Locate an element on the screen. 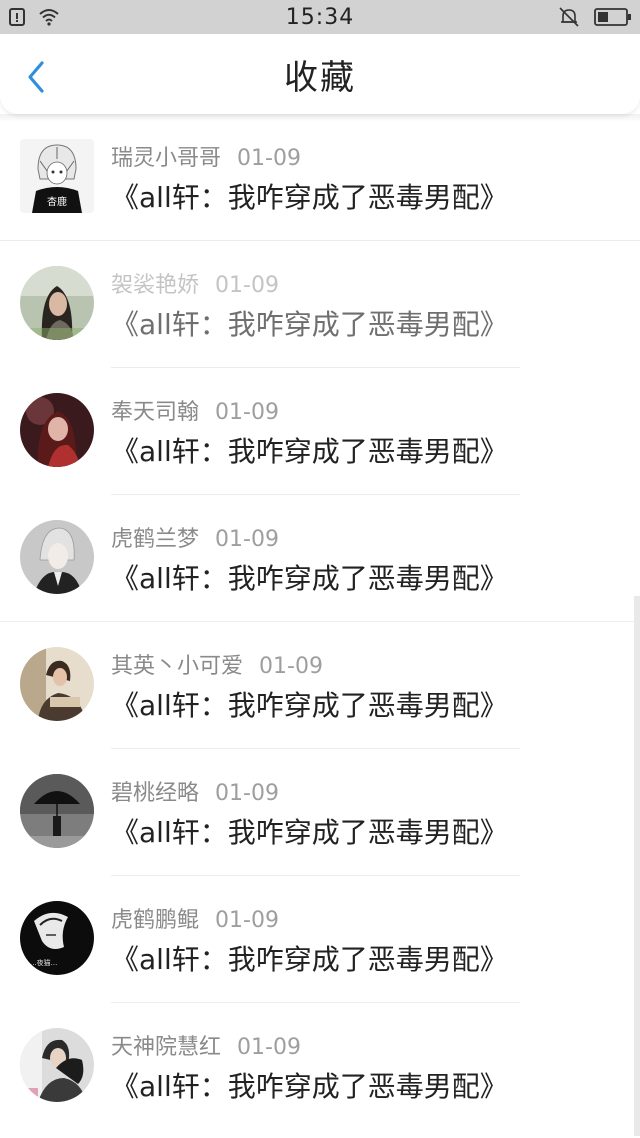  item-meta: 虎鹤鹏鲲 01-09 is located at coordinates (195, 918).